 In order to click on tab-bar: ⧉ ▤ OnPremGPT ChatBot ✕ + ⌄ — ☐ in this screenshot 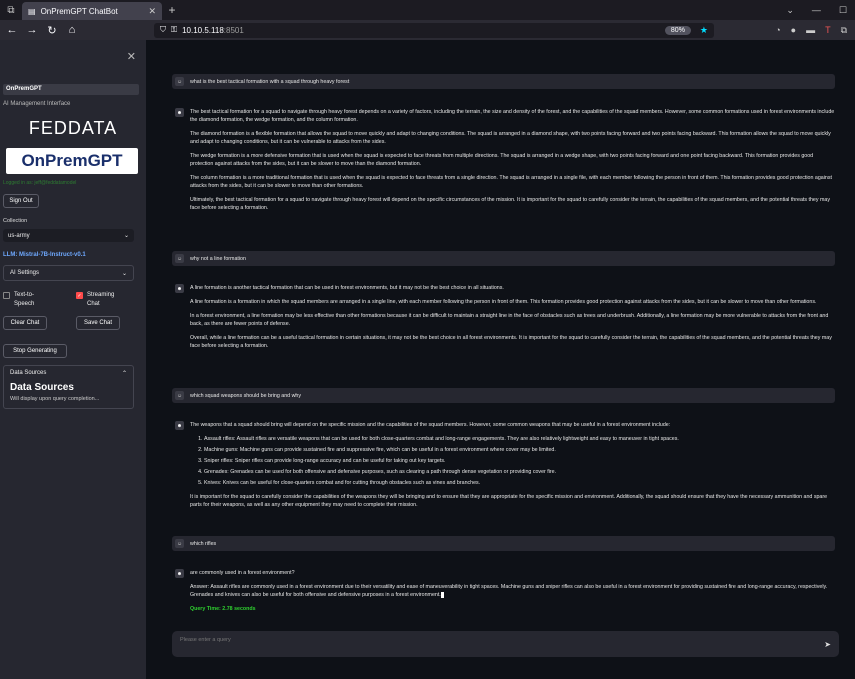, I will do `click(427, 10)`.